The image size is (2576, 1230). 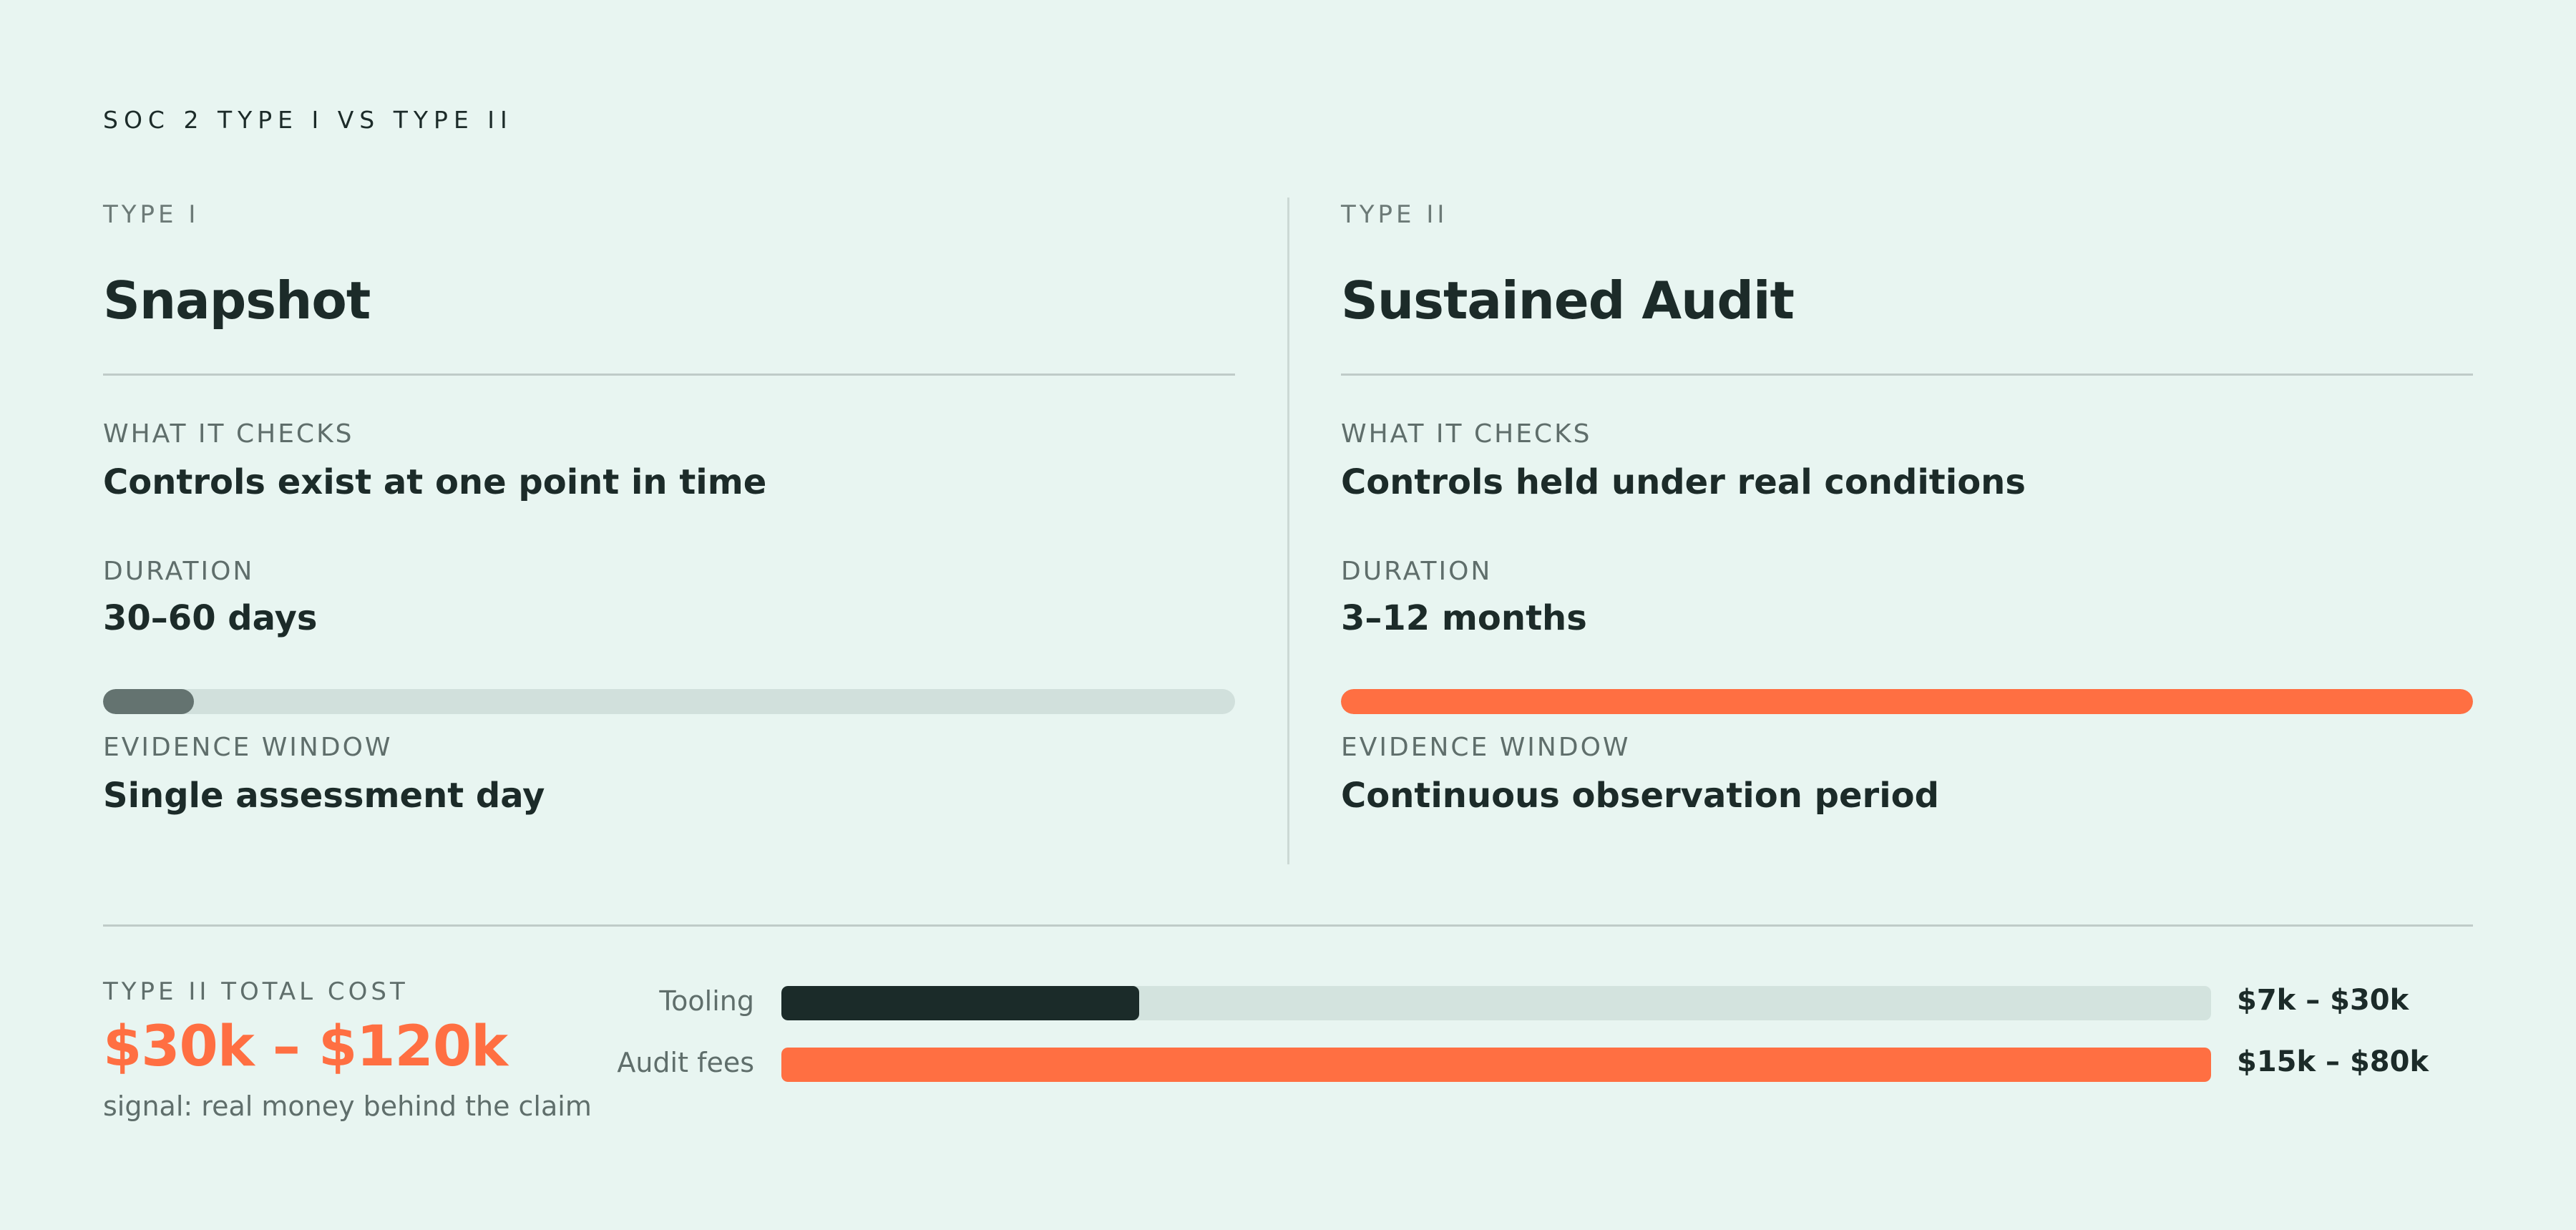 I want to click on section-divider, so click(x=1288, y=925).